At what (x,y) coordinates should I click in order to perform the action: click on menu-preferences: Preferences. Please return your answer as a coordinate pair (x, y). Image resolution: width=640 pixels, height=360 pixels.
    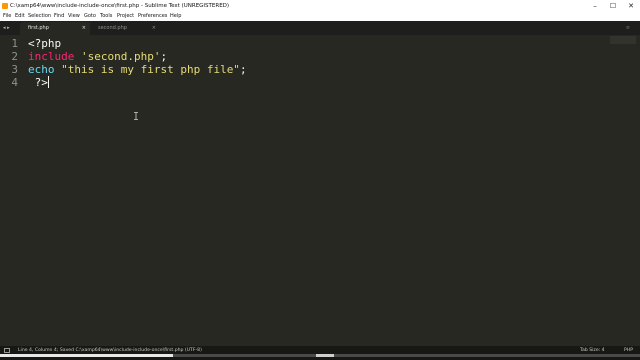
    Looking at the image, I should click on (152, 16).